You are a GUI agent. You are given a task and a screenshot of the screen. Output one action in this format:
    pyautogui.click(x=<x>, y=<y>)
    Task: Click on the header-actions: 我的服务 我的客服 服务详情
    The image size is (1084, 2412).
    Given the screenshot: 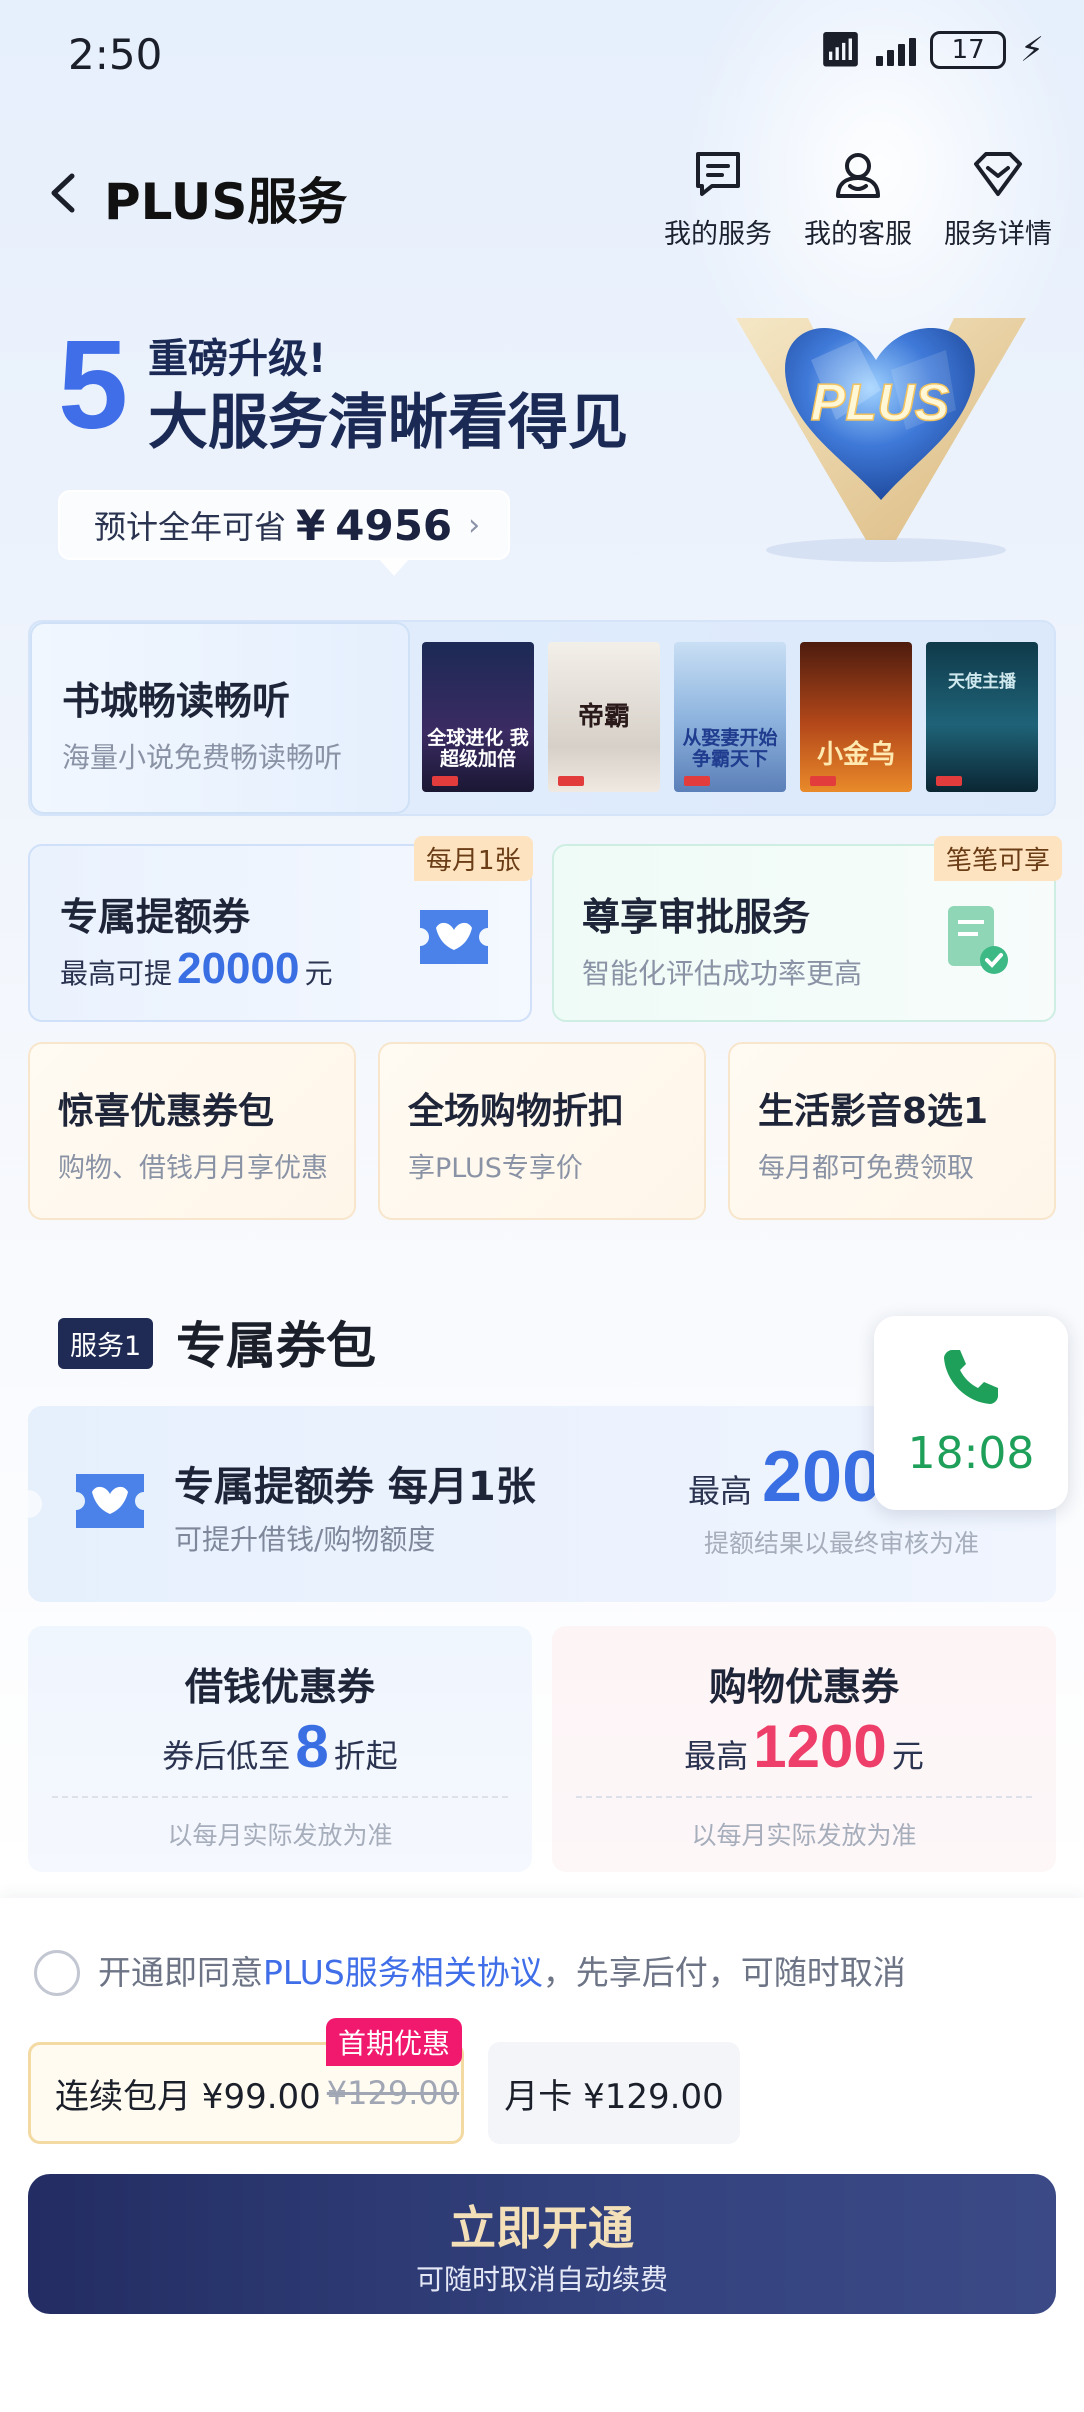 What is the action you would take?
    pyautogui.click(x=858, y=198)
    